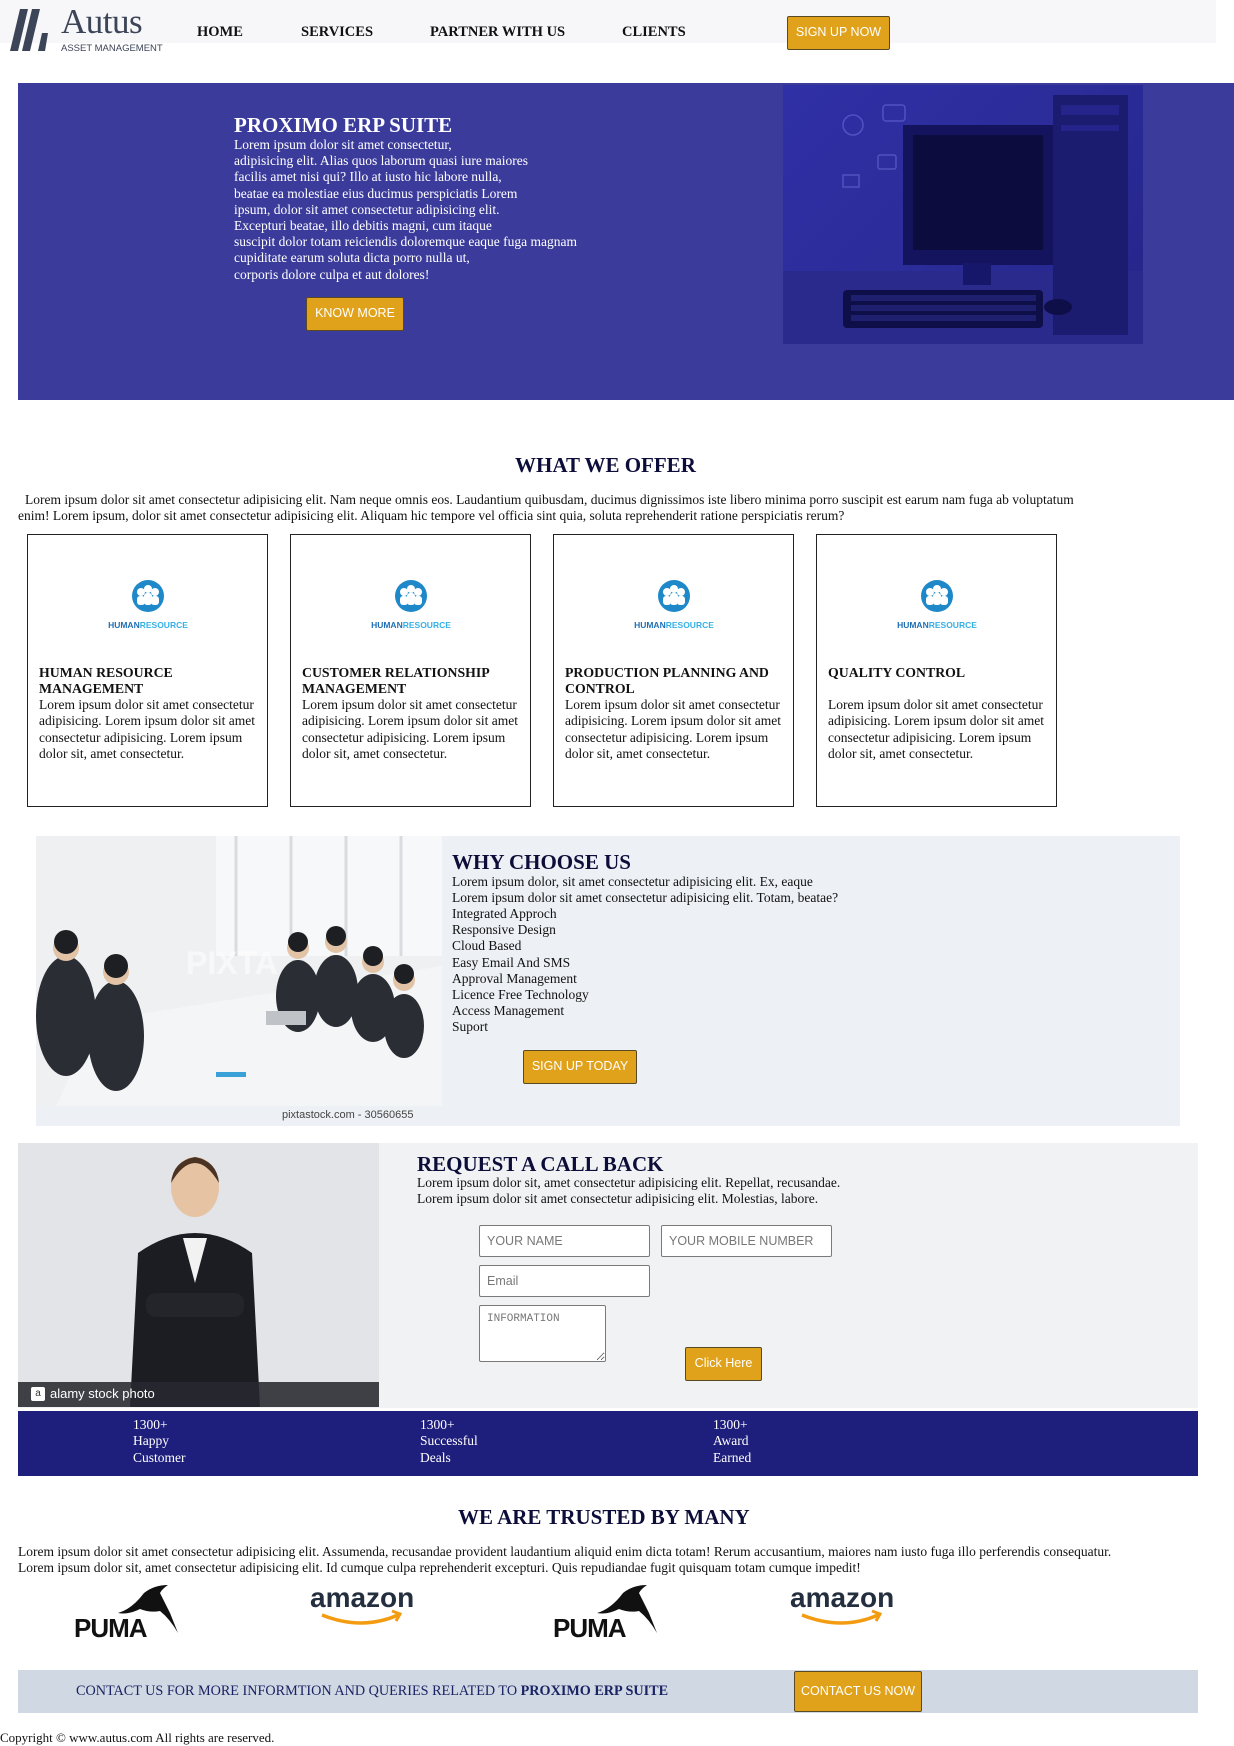 This screenshot has height=1746, width=1234. Describe the element at coordinates (395, 681) in the screenshot. I see `card-title: CUSTOMER RELATIONSHIP MANAGEMENT` at that location.